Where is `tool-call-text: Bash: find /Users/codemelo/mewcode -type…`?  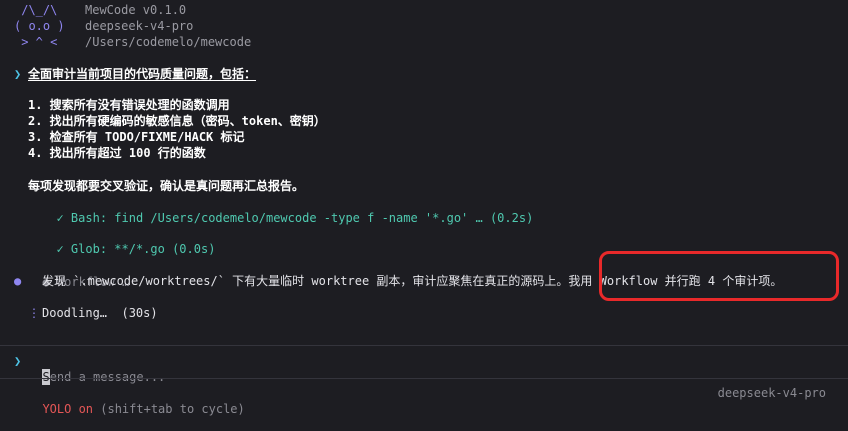 tool-call-text: Bash: find /Users/codemelo/mewcode -type… is located at coordinates (302, 218).